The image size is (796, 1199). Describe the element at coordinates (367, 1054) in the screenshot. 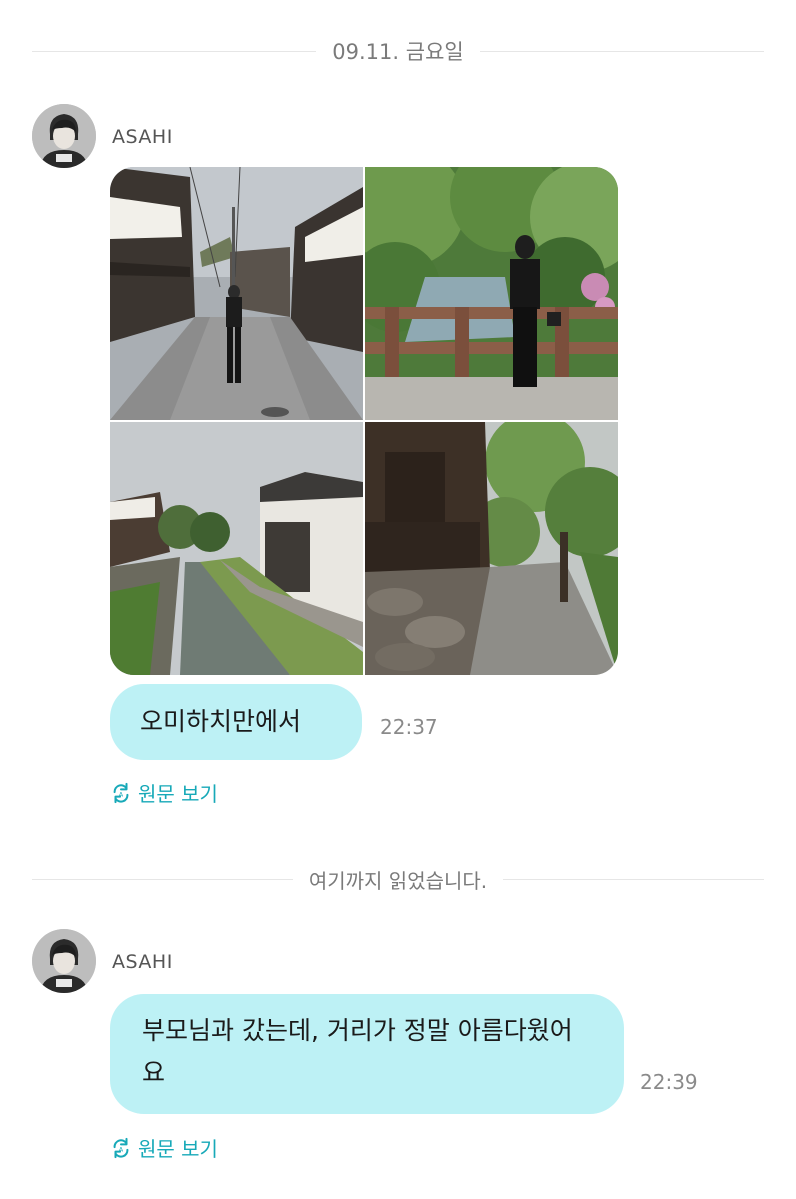

I see `message-bubble: 부모님과 갔는데, 거리가 정말 아름다웠어요` at that location.